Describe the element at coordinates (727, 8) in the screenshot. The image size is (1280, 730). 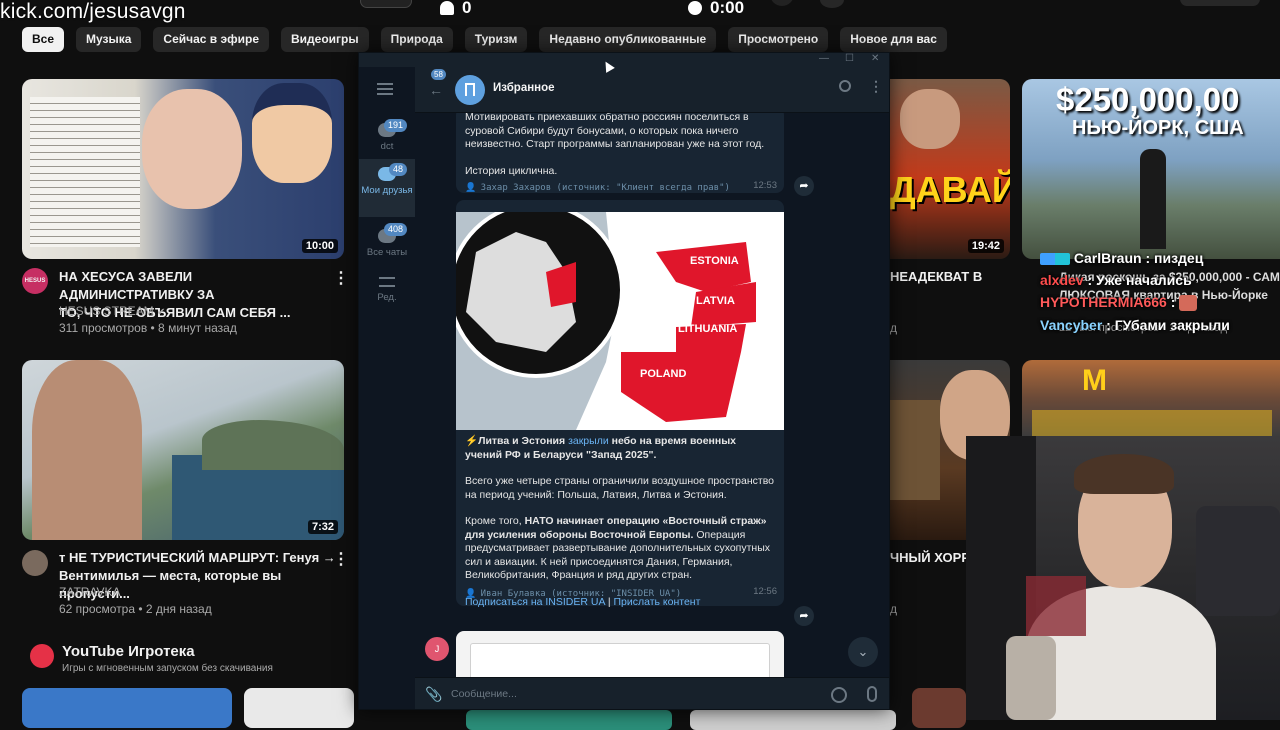
I see `timer-value: 0:00` at that location.